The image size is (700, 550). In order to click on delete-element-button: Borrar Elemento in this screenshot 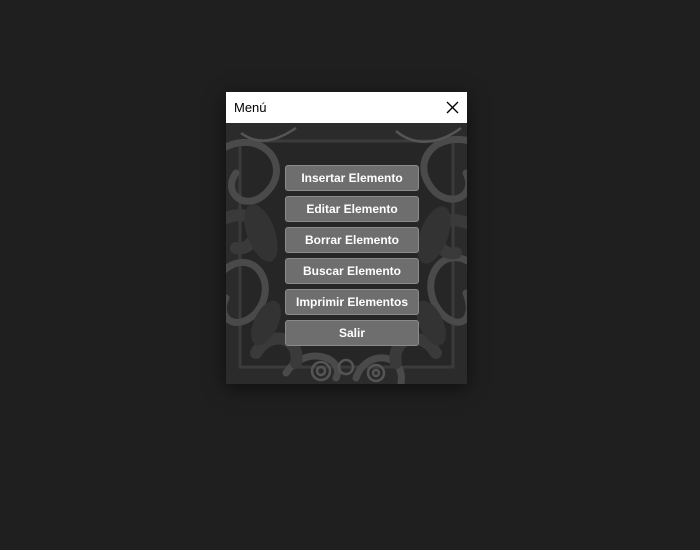, I will do `click(352, 240)`.